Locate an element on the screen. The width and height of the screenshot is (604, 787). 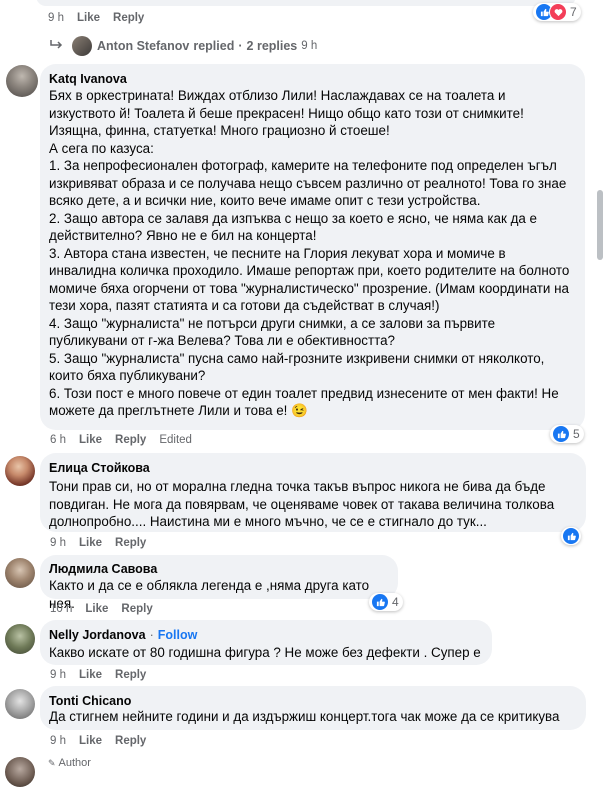
comment-time: 10 h is located at coordinates (61, 609).